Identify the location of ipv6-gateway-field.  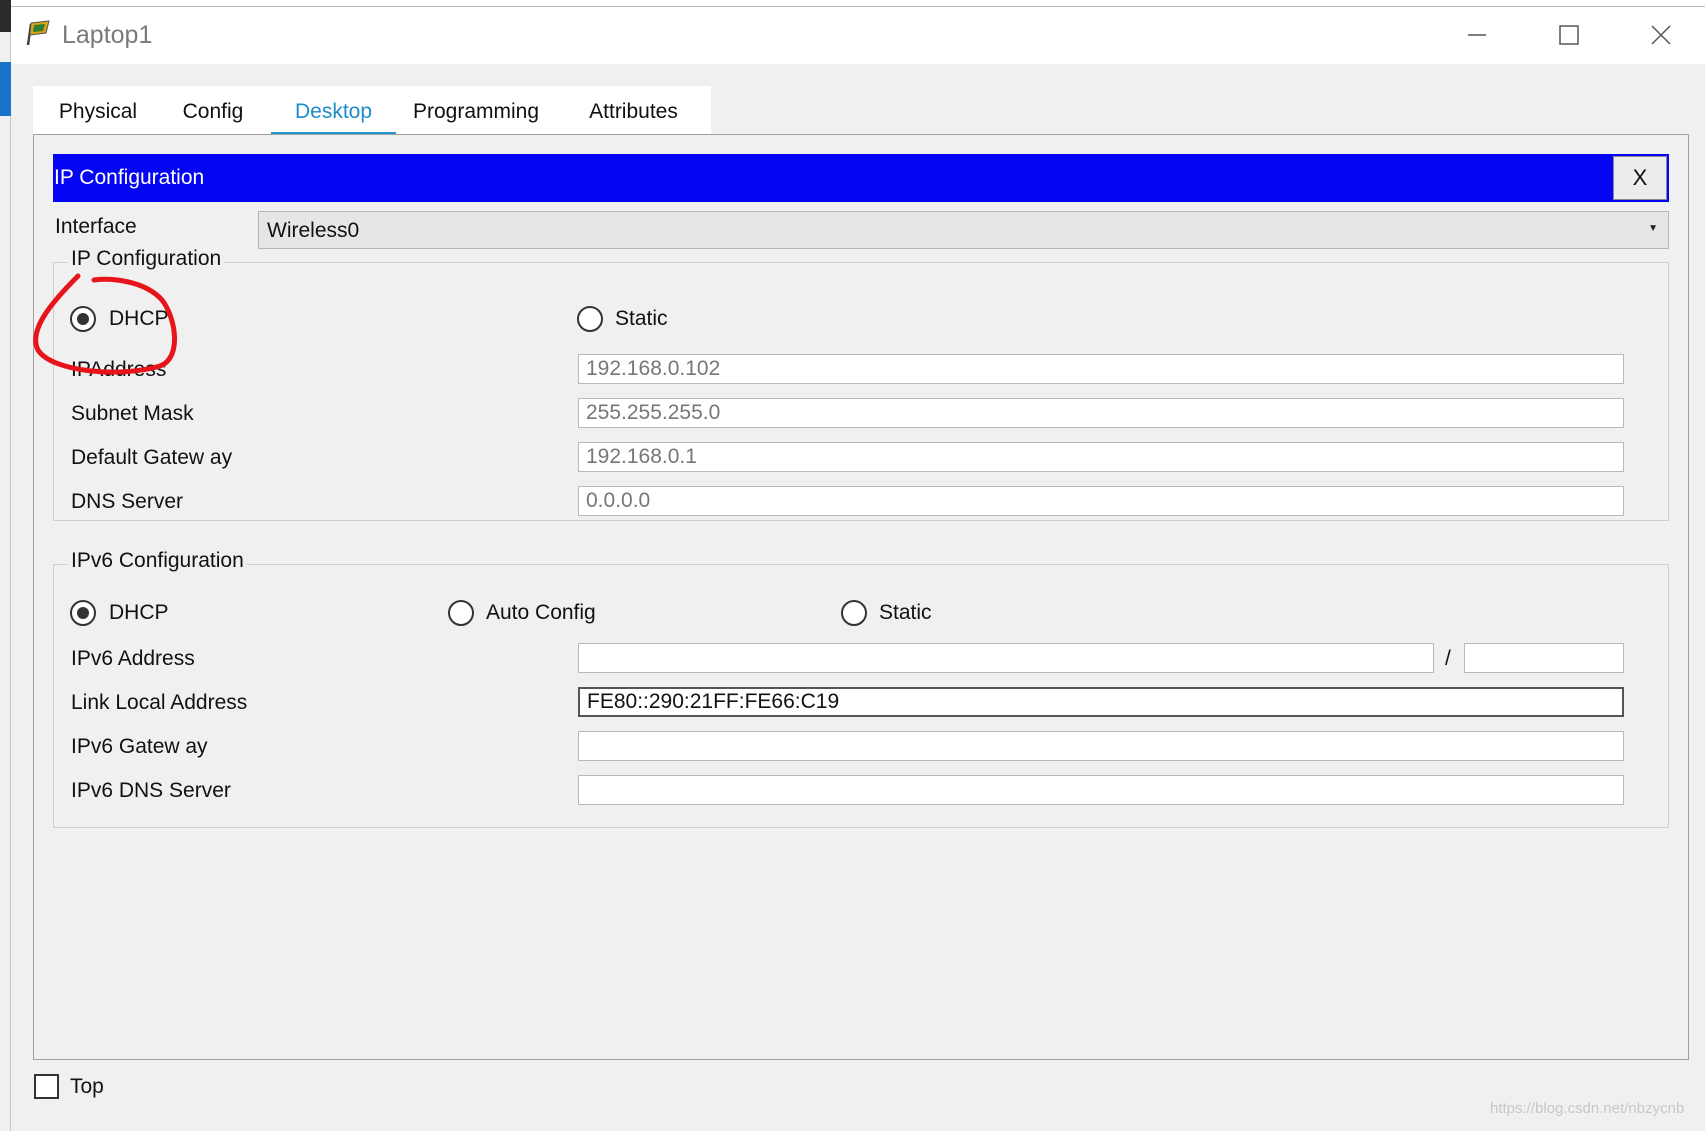
(1101, 746).